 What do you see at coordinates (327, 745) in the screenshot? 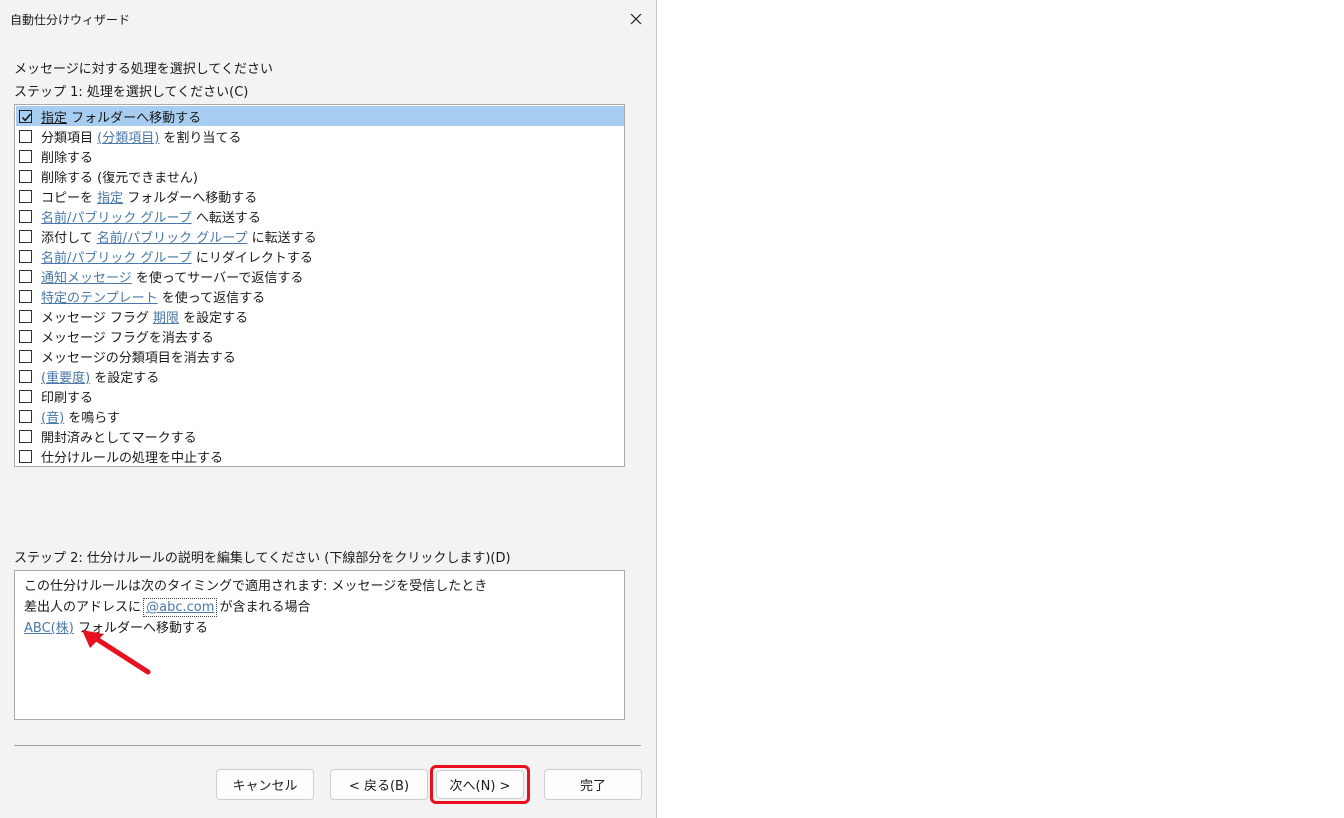
I see `button-separator` at bounding box center [327, 745].